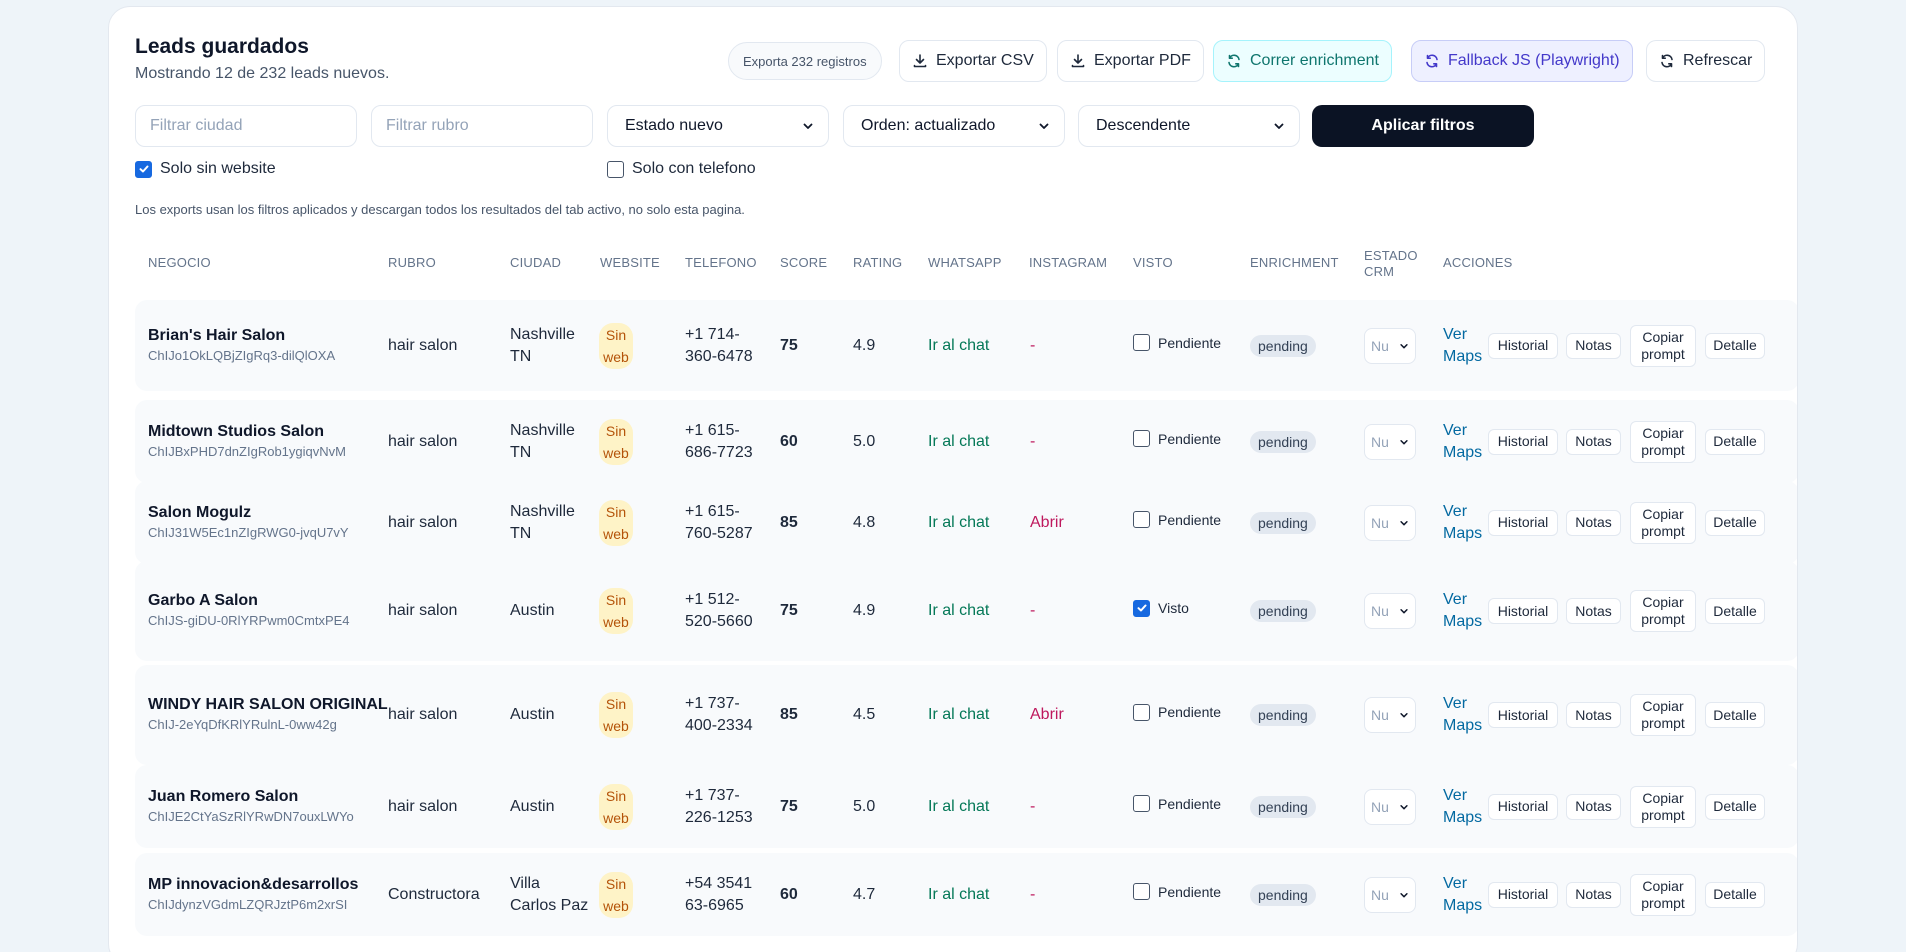 The width and height of the screenshot is (1906, 952). I want to click on notes-button-label: Notas, so click(1593, 714).